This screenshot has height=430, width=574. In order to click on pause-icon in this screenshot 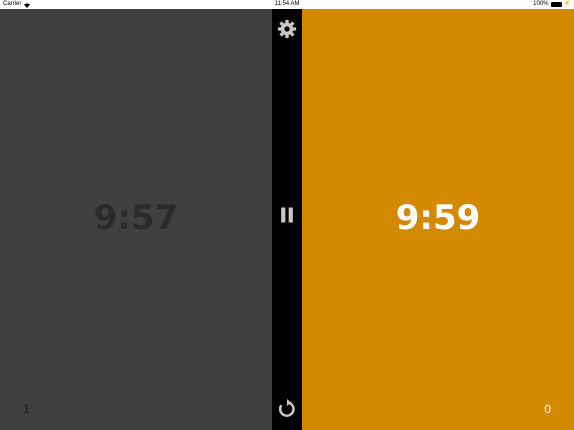, I will do `click(287, 215)`.